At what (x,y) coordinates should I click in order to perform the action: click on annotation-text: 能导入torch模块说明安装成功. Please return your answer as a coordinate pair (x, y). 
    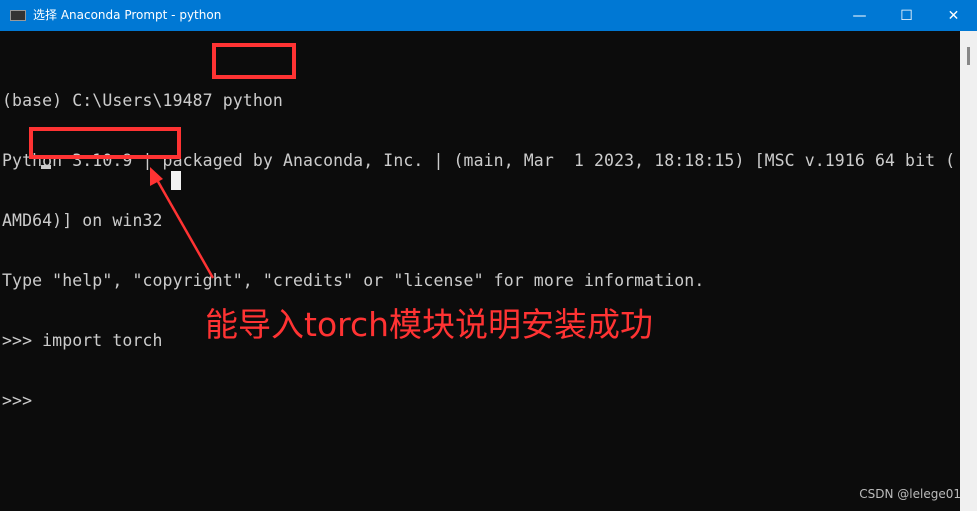
    Looking at the image, I should click on (429, 324).